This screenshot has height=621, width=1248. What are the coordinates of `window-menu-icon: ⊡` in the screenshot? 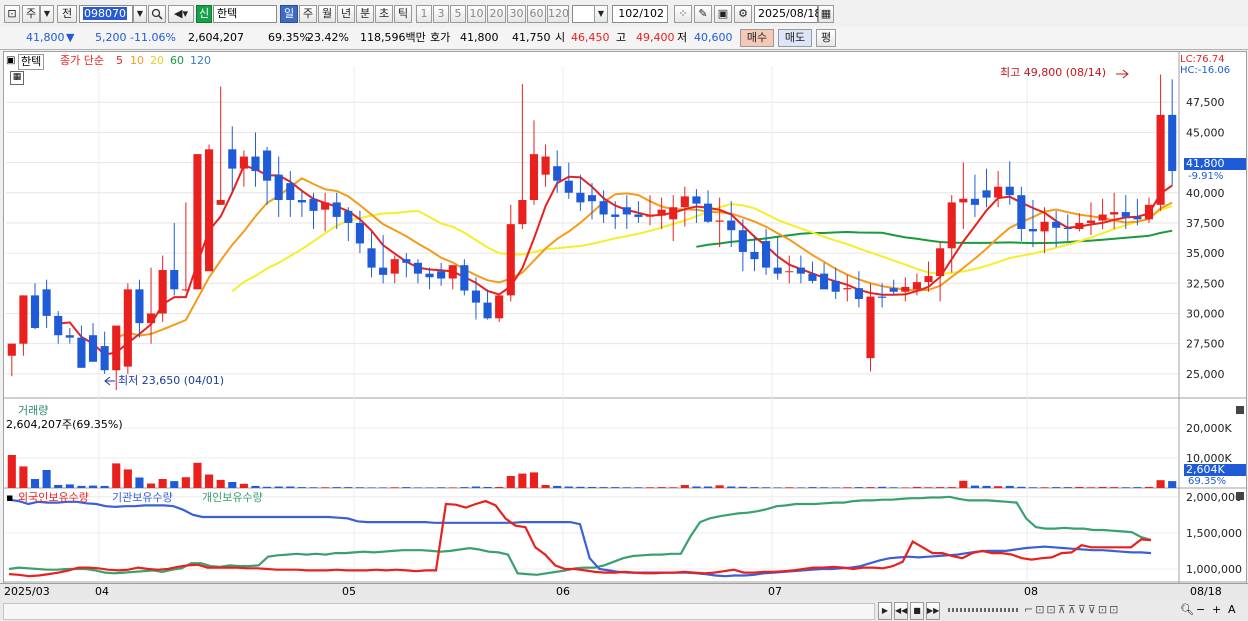 It's located at (12, 14).